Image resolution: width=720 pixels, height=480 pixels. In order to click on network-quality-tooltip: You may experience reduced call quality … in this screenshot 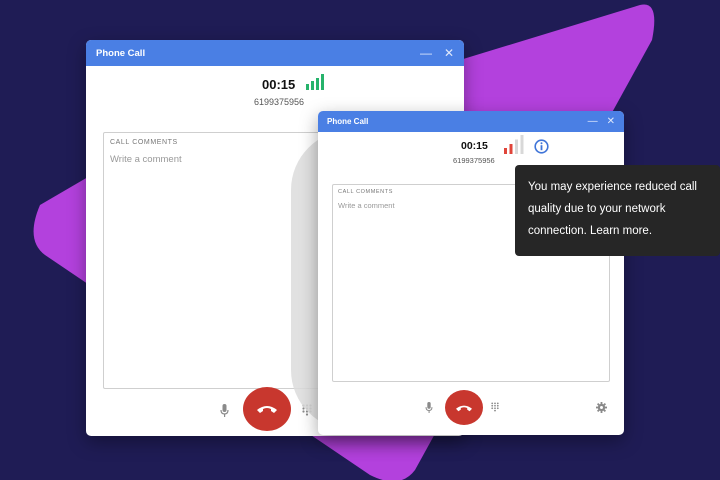, I will do `click(617, 210)`.